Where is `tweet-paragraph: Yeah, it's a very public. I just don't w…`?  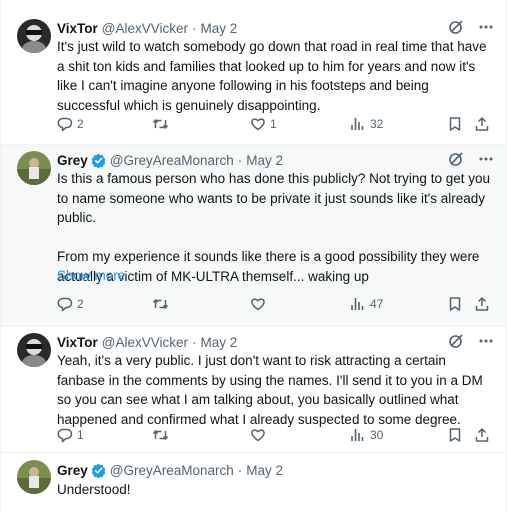 tweet-paragraph: Yeah, it's a very public. I just don't w… is located at coordinates (270, 390).